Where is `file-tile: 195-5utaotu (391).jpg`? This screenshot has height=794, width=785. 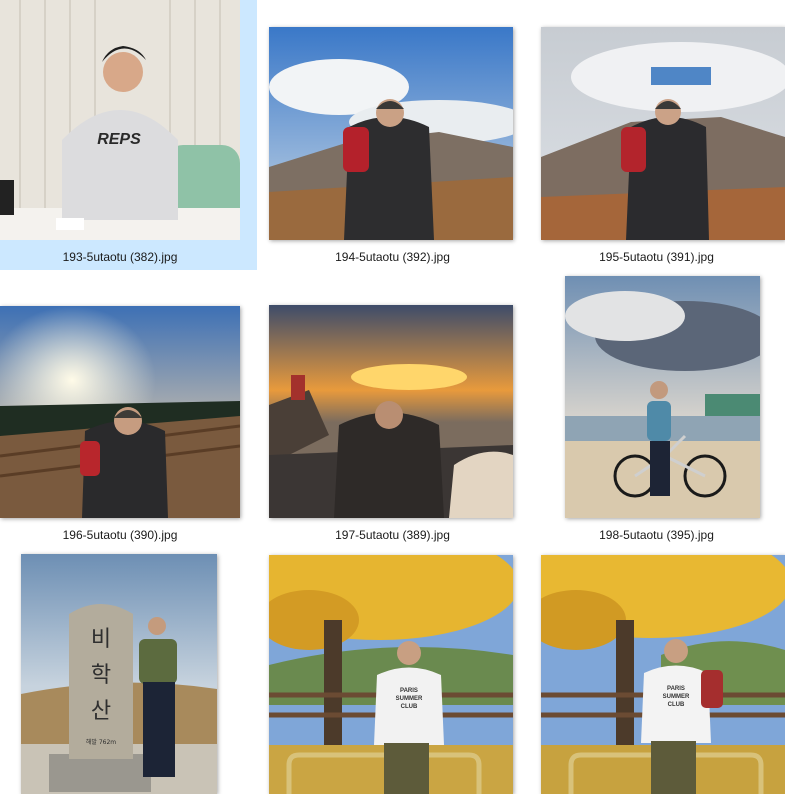
file-tile: 195-5utaotu (391).jpg is located at coordinates (656, 135).